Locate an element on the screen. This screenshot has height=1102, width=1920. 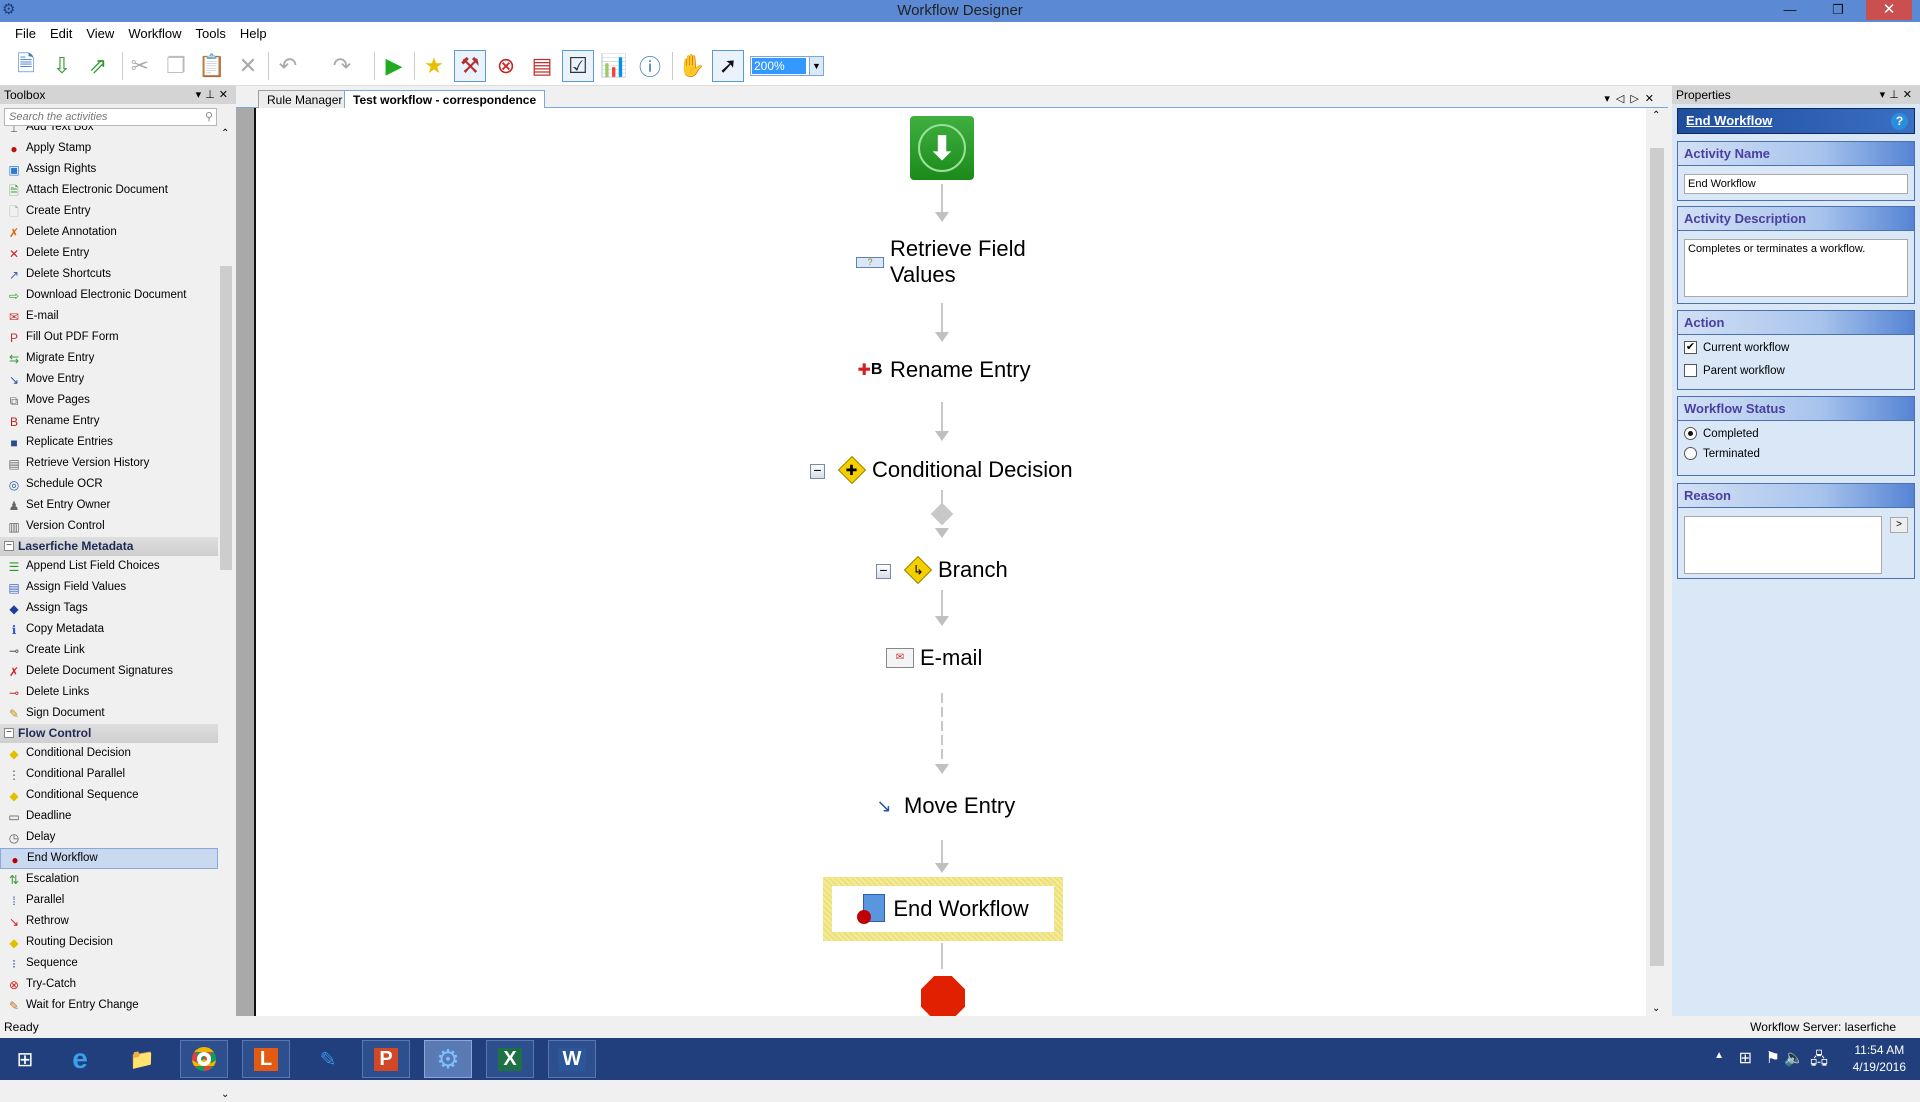
collapse-branch-button: − is located at coordinates (883, 571).